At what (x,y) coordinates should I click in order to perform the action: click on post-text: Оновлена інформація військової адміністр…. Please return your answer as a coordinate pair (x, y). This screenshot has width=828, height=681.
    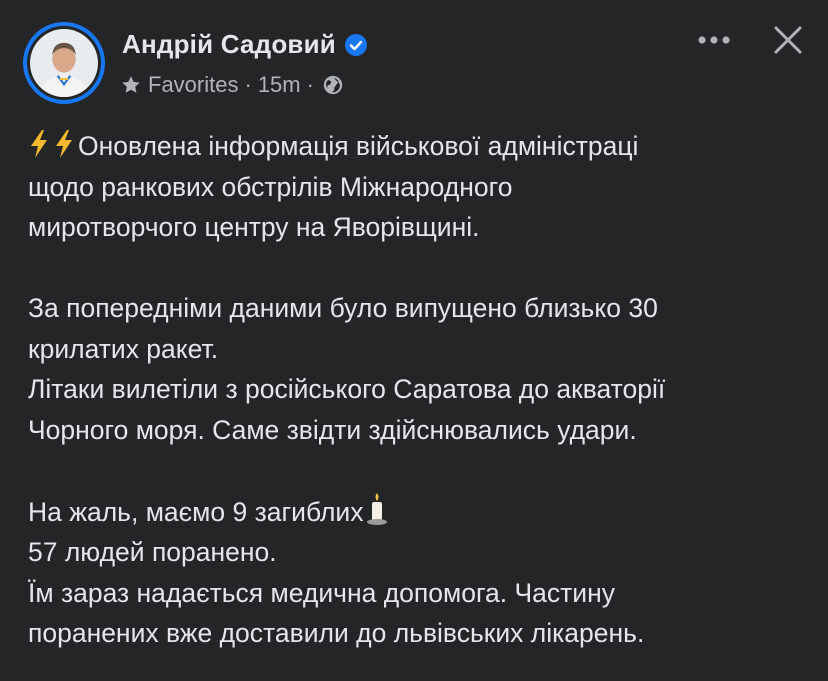
    Looking at the image, I should click on (358, 146).